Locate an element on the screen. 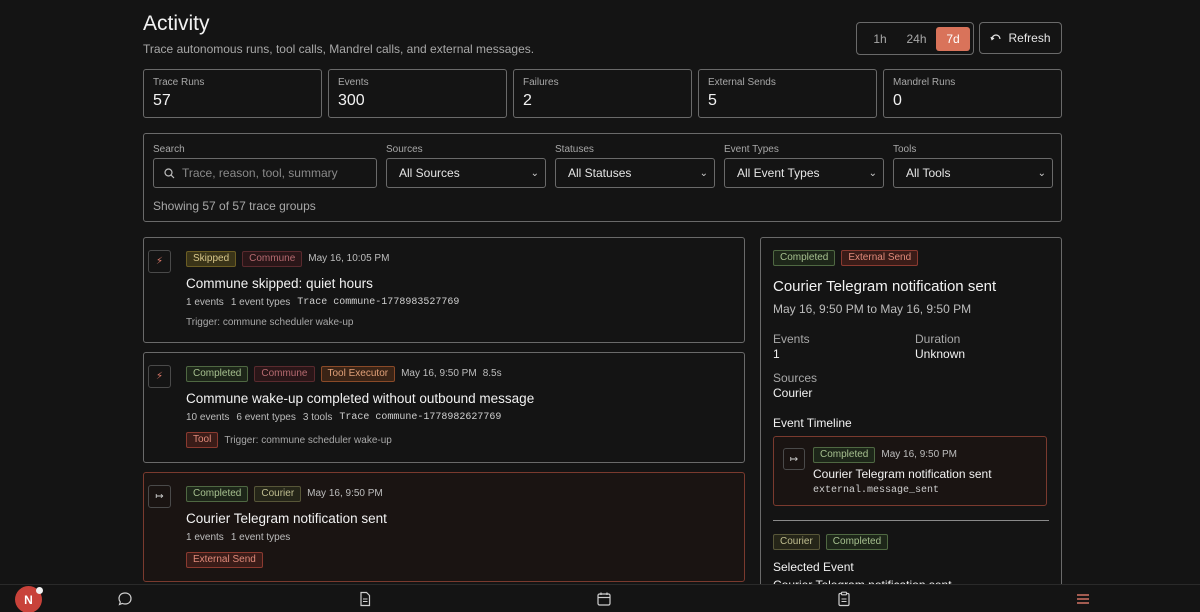 The width and height of the screenshot is (1200, 612). tools-select: All Tools ⌄ is located at coordinates (973, 173).